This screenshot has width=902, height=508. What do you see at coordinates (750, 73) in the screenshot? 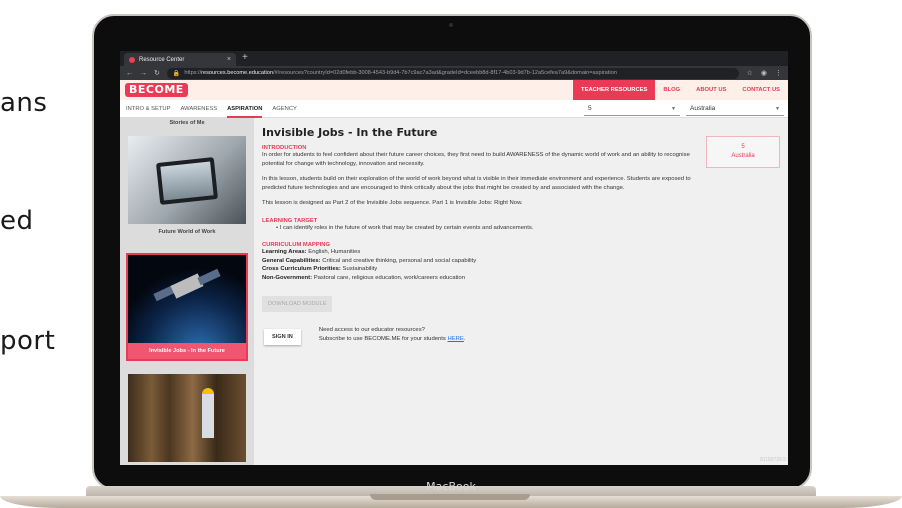
I see `star-icon: ☆` at bounding box center [750, 73].